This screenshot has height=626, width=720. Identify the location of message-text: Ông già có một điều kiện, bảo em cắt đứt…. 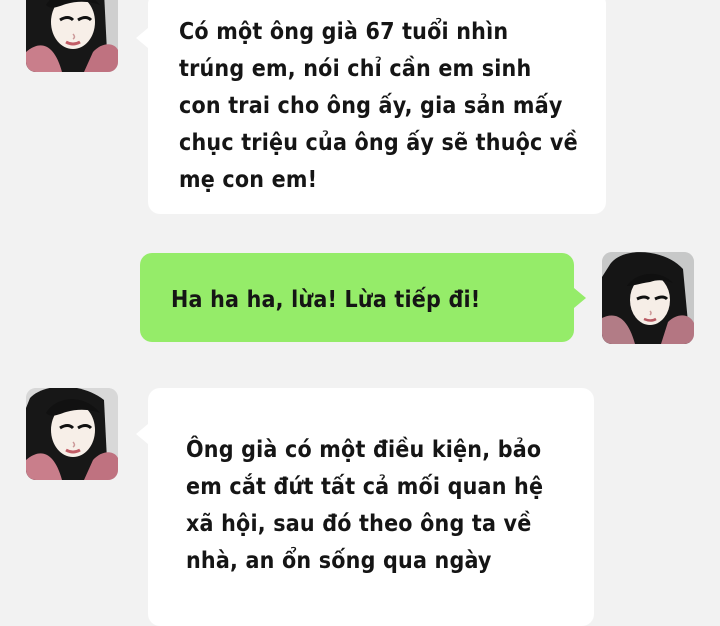
(365, 505).